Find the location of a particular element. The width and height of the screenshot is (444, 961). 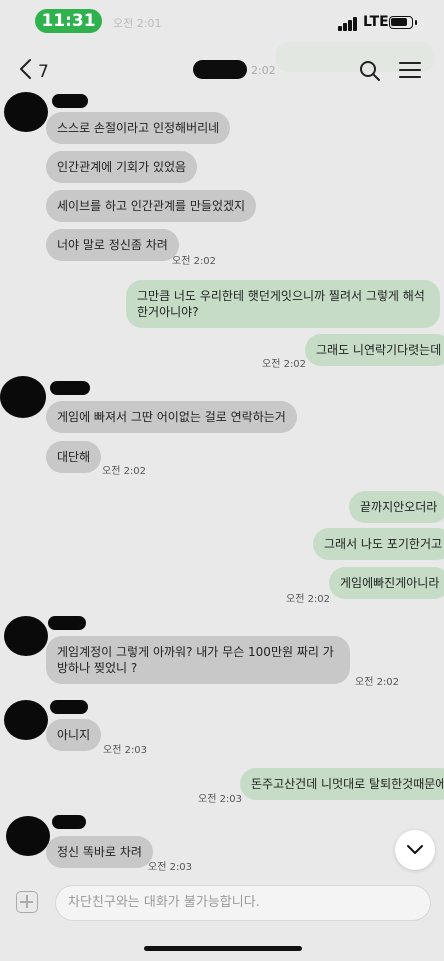

message-input: 차단친구와는 대화가 불가능합니다. is located at coordinates (243, 903).